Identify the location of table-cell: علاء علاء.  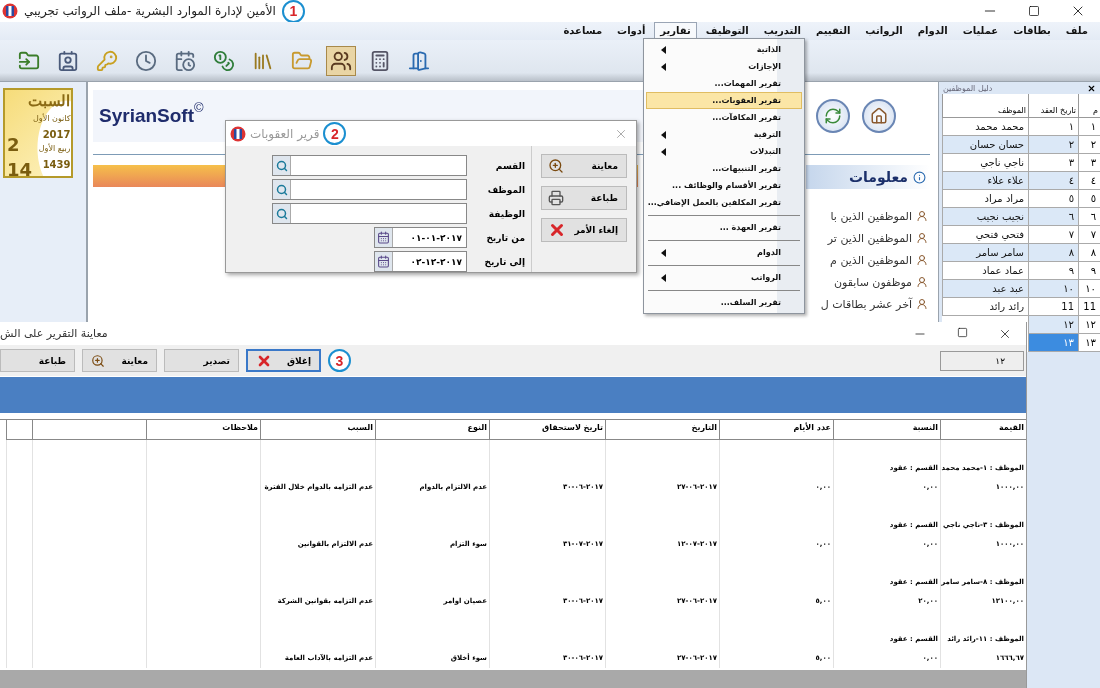
(985, 181).